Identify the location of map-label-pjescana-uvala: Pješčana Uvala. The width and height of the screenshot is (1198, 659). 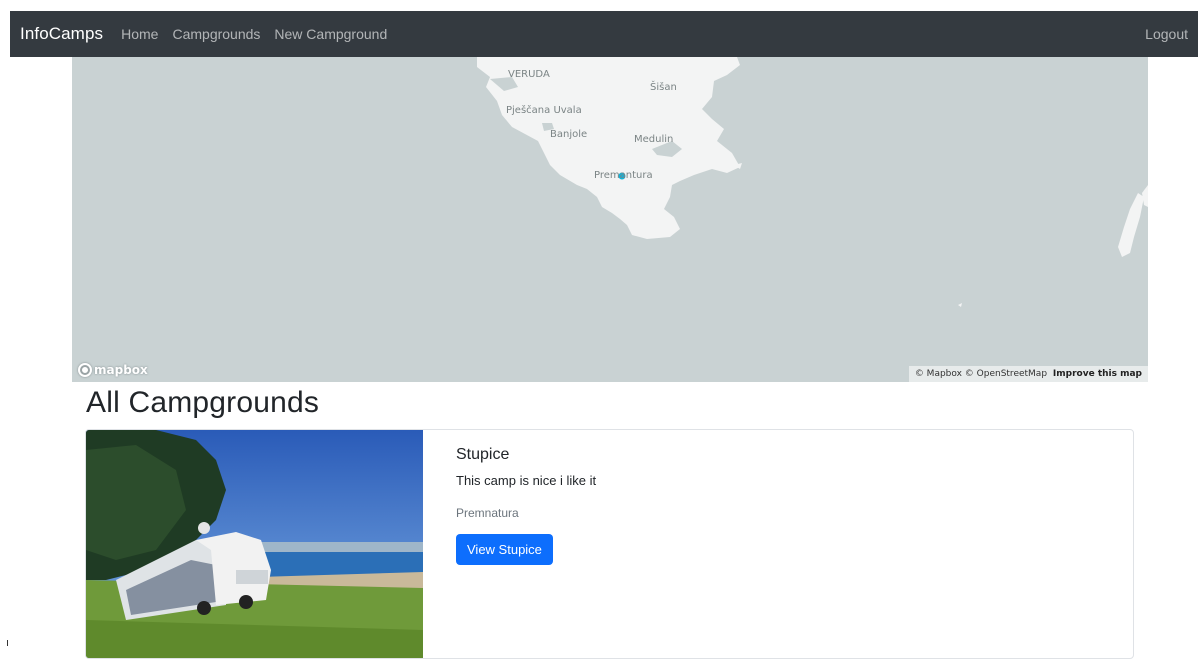
(544, 110).